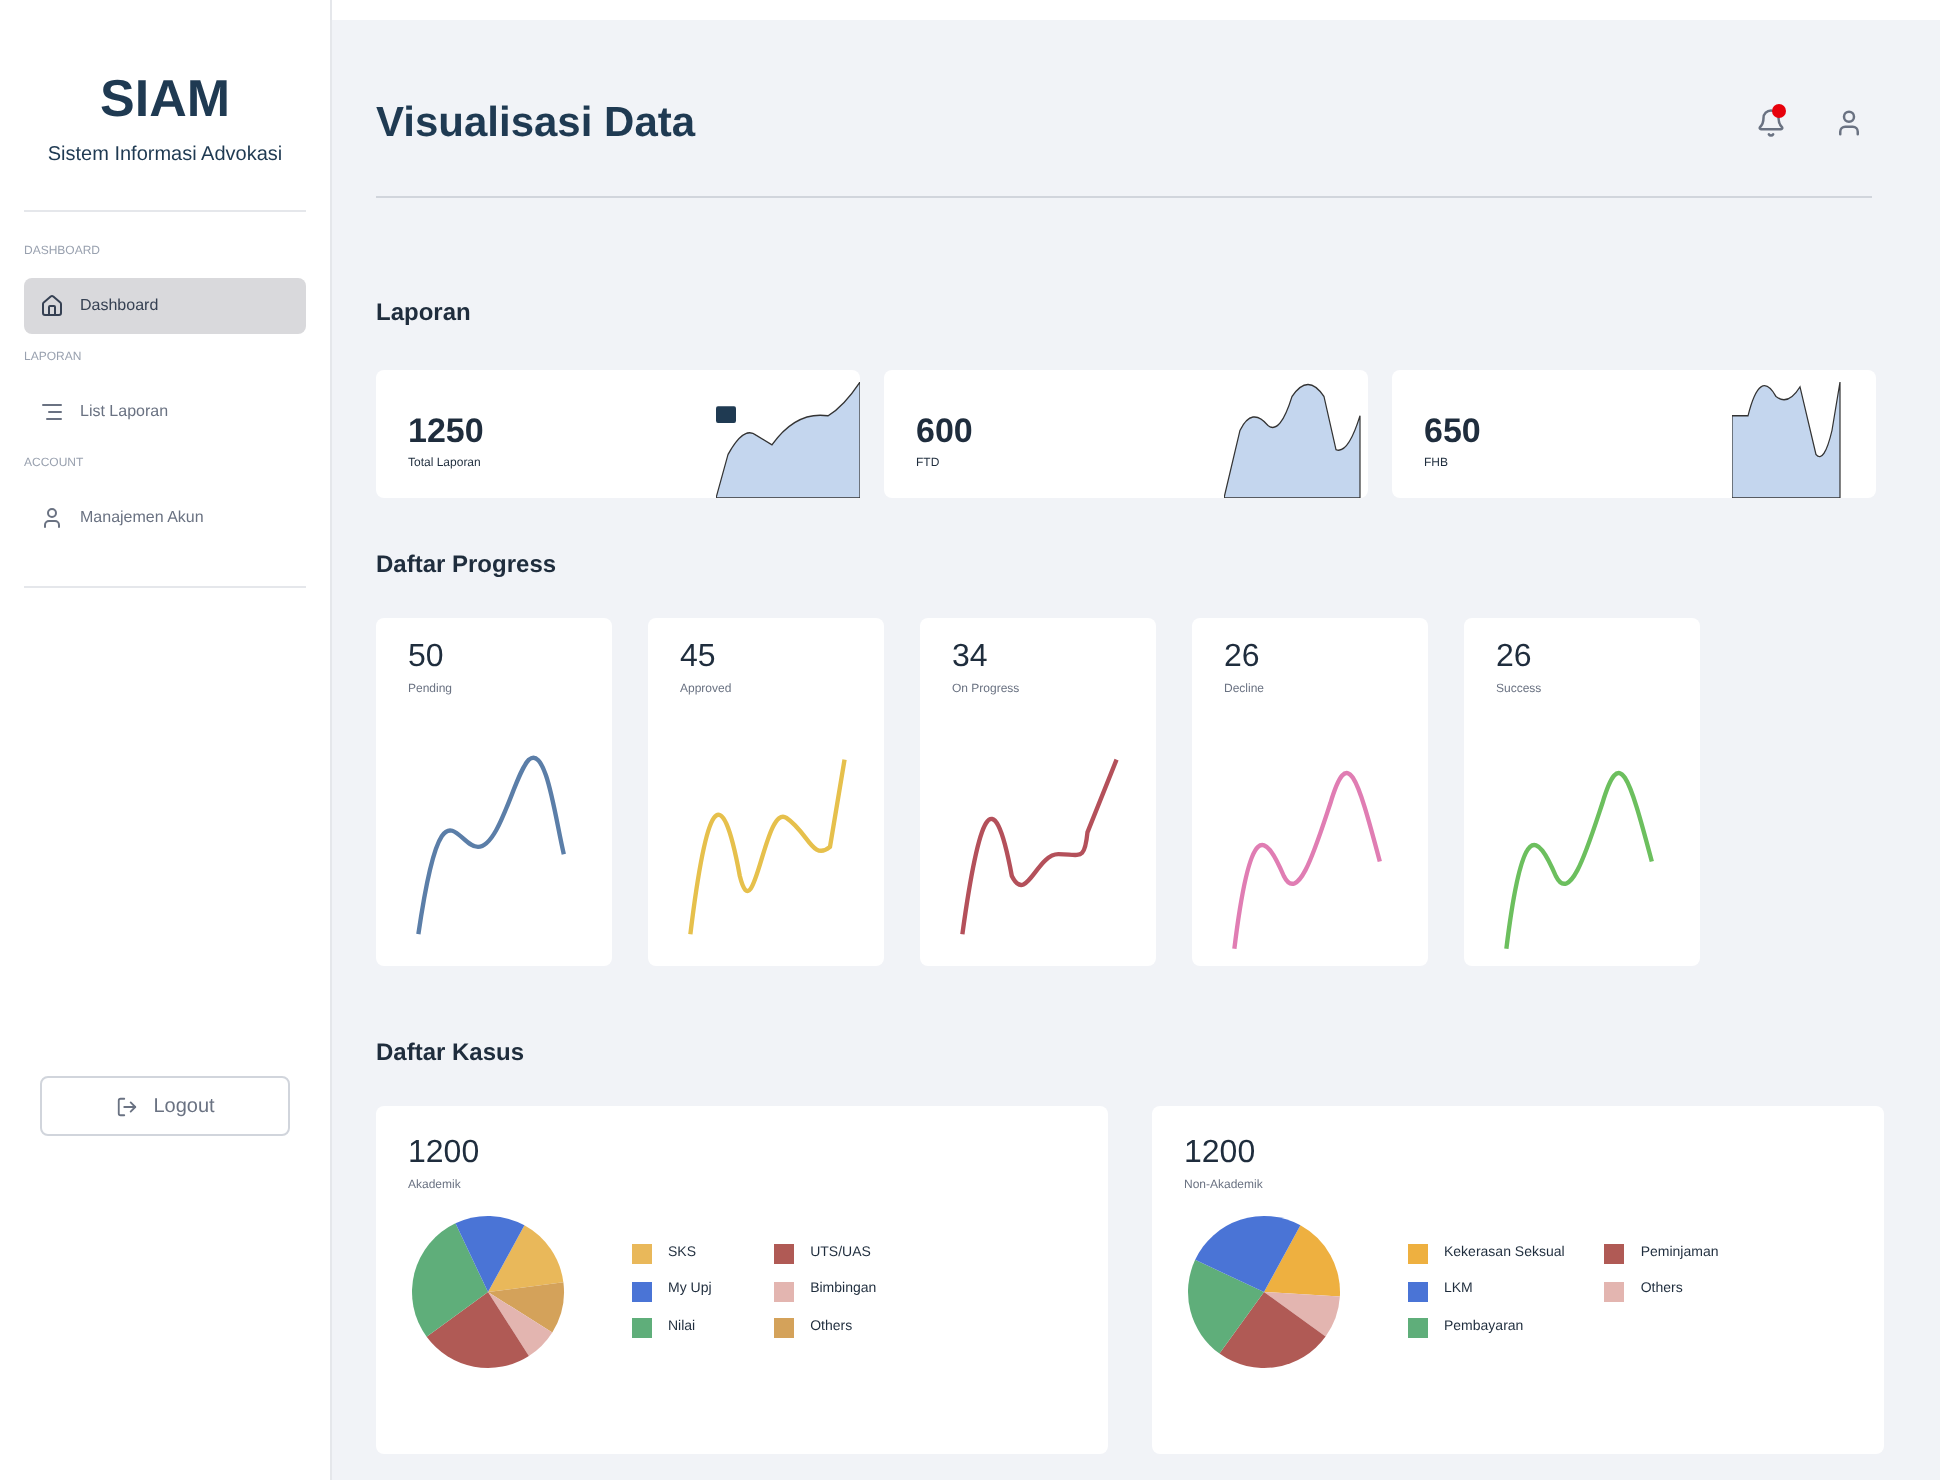 The width and height of the screenshot is (1940, 1480). I want to click on menu-icon, so click(52, 412).